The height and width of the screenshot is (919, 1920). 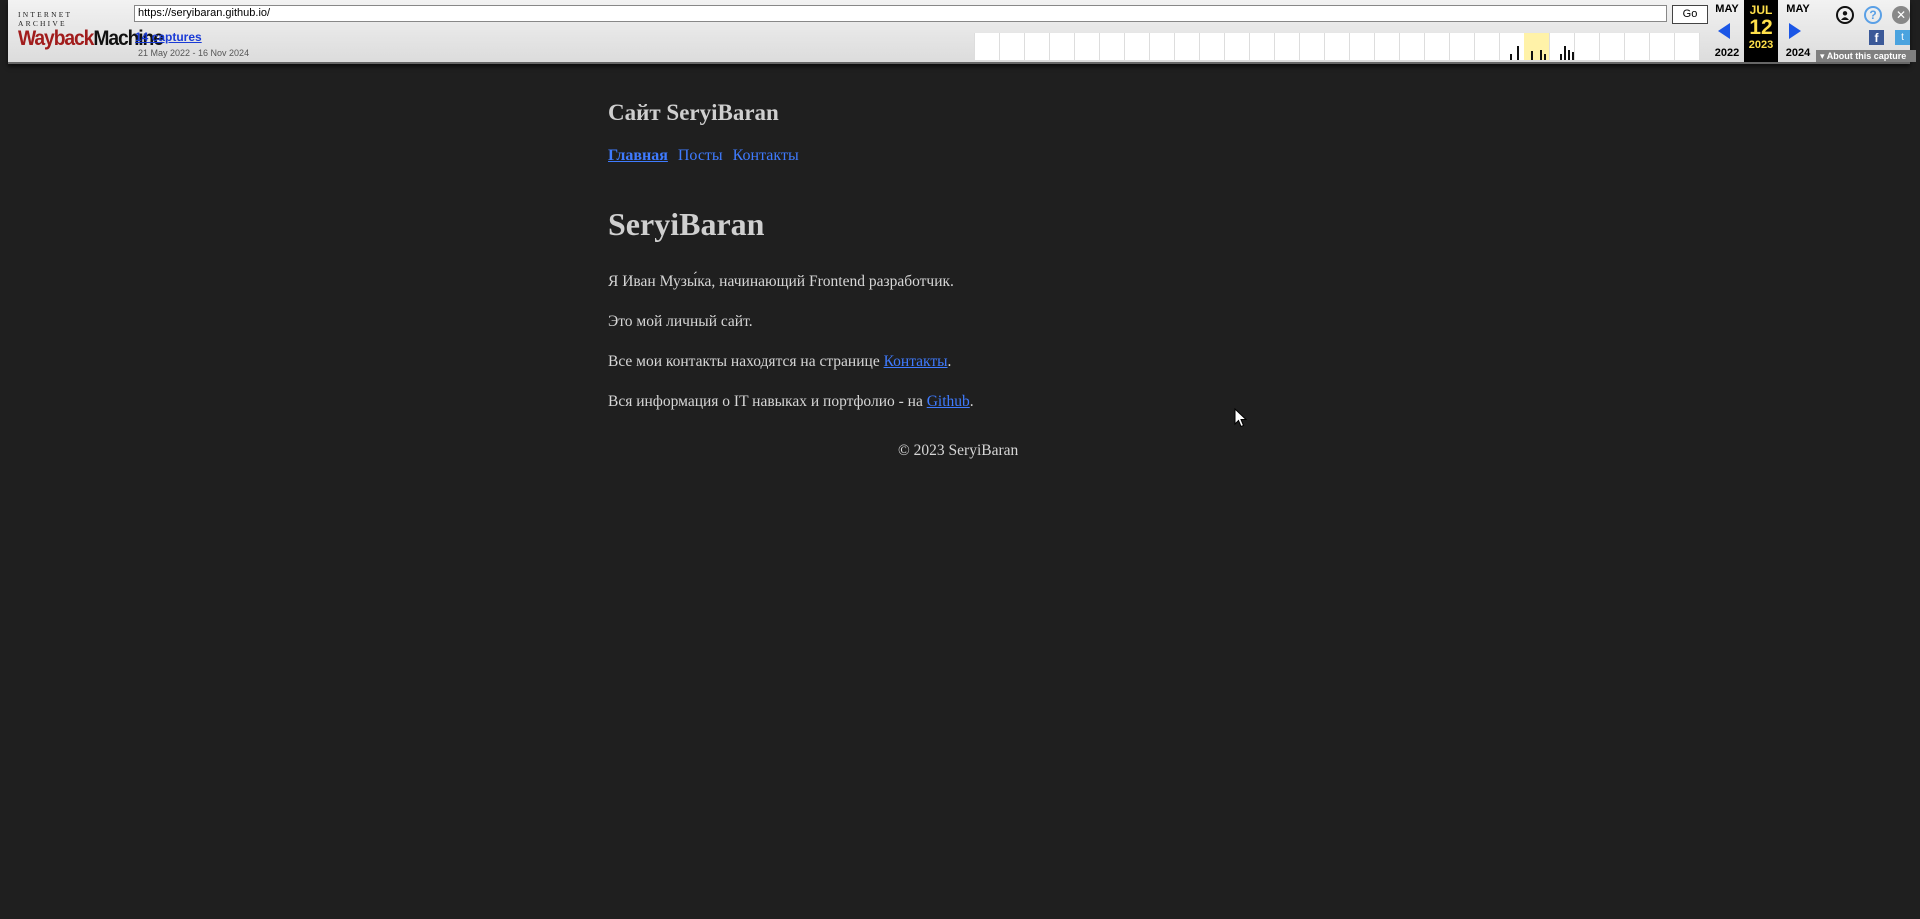 I want to click on nav-link-home: Главная, so click(x=638, y=155).